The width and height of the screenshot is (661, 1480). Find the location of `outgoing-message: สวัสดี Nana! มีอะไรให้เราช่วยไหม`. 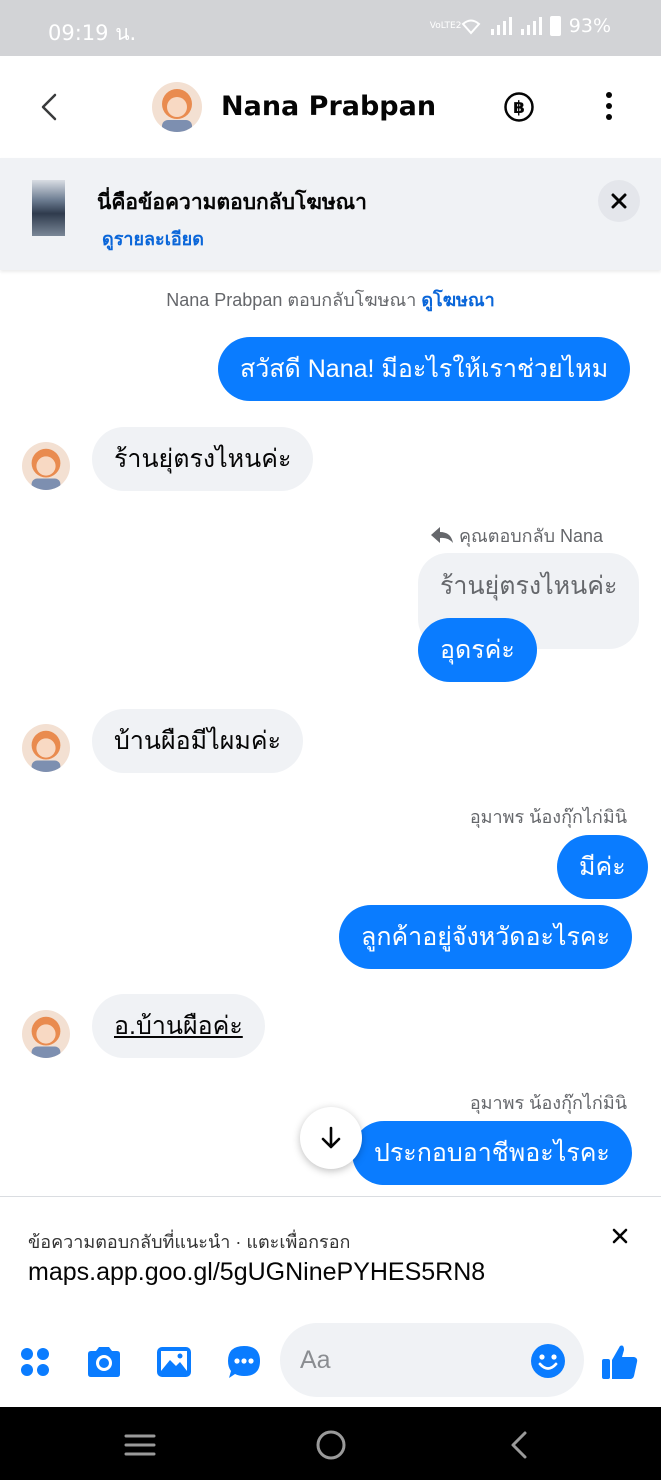

outgoing-message: สวัสดี Nana! มีอะไรให้เราช่วยไหม is located at coordinates (424, 369).